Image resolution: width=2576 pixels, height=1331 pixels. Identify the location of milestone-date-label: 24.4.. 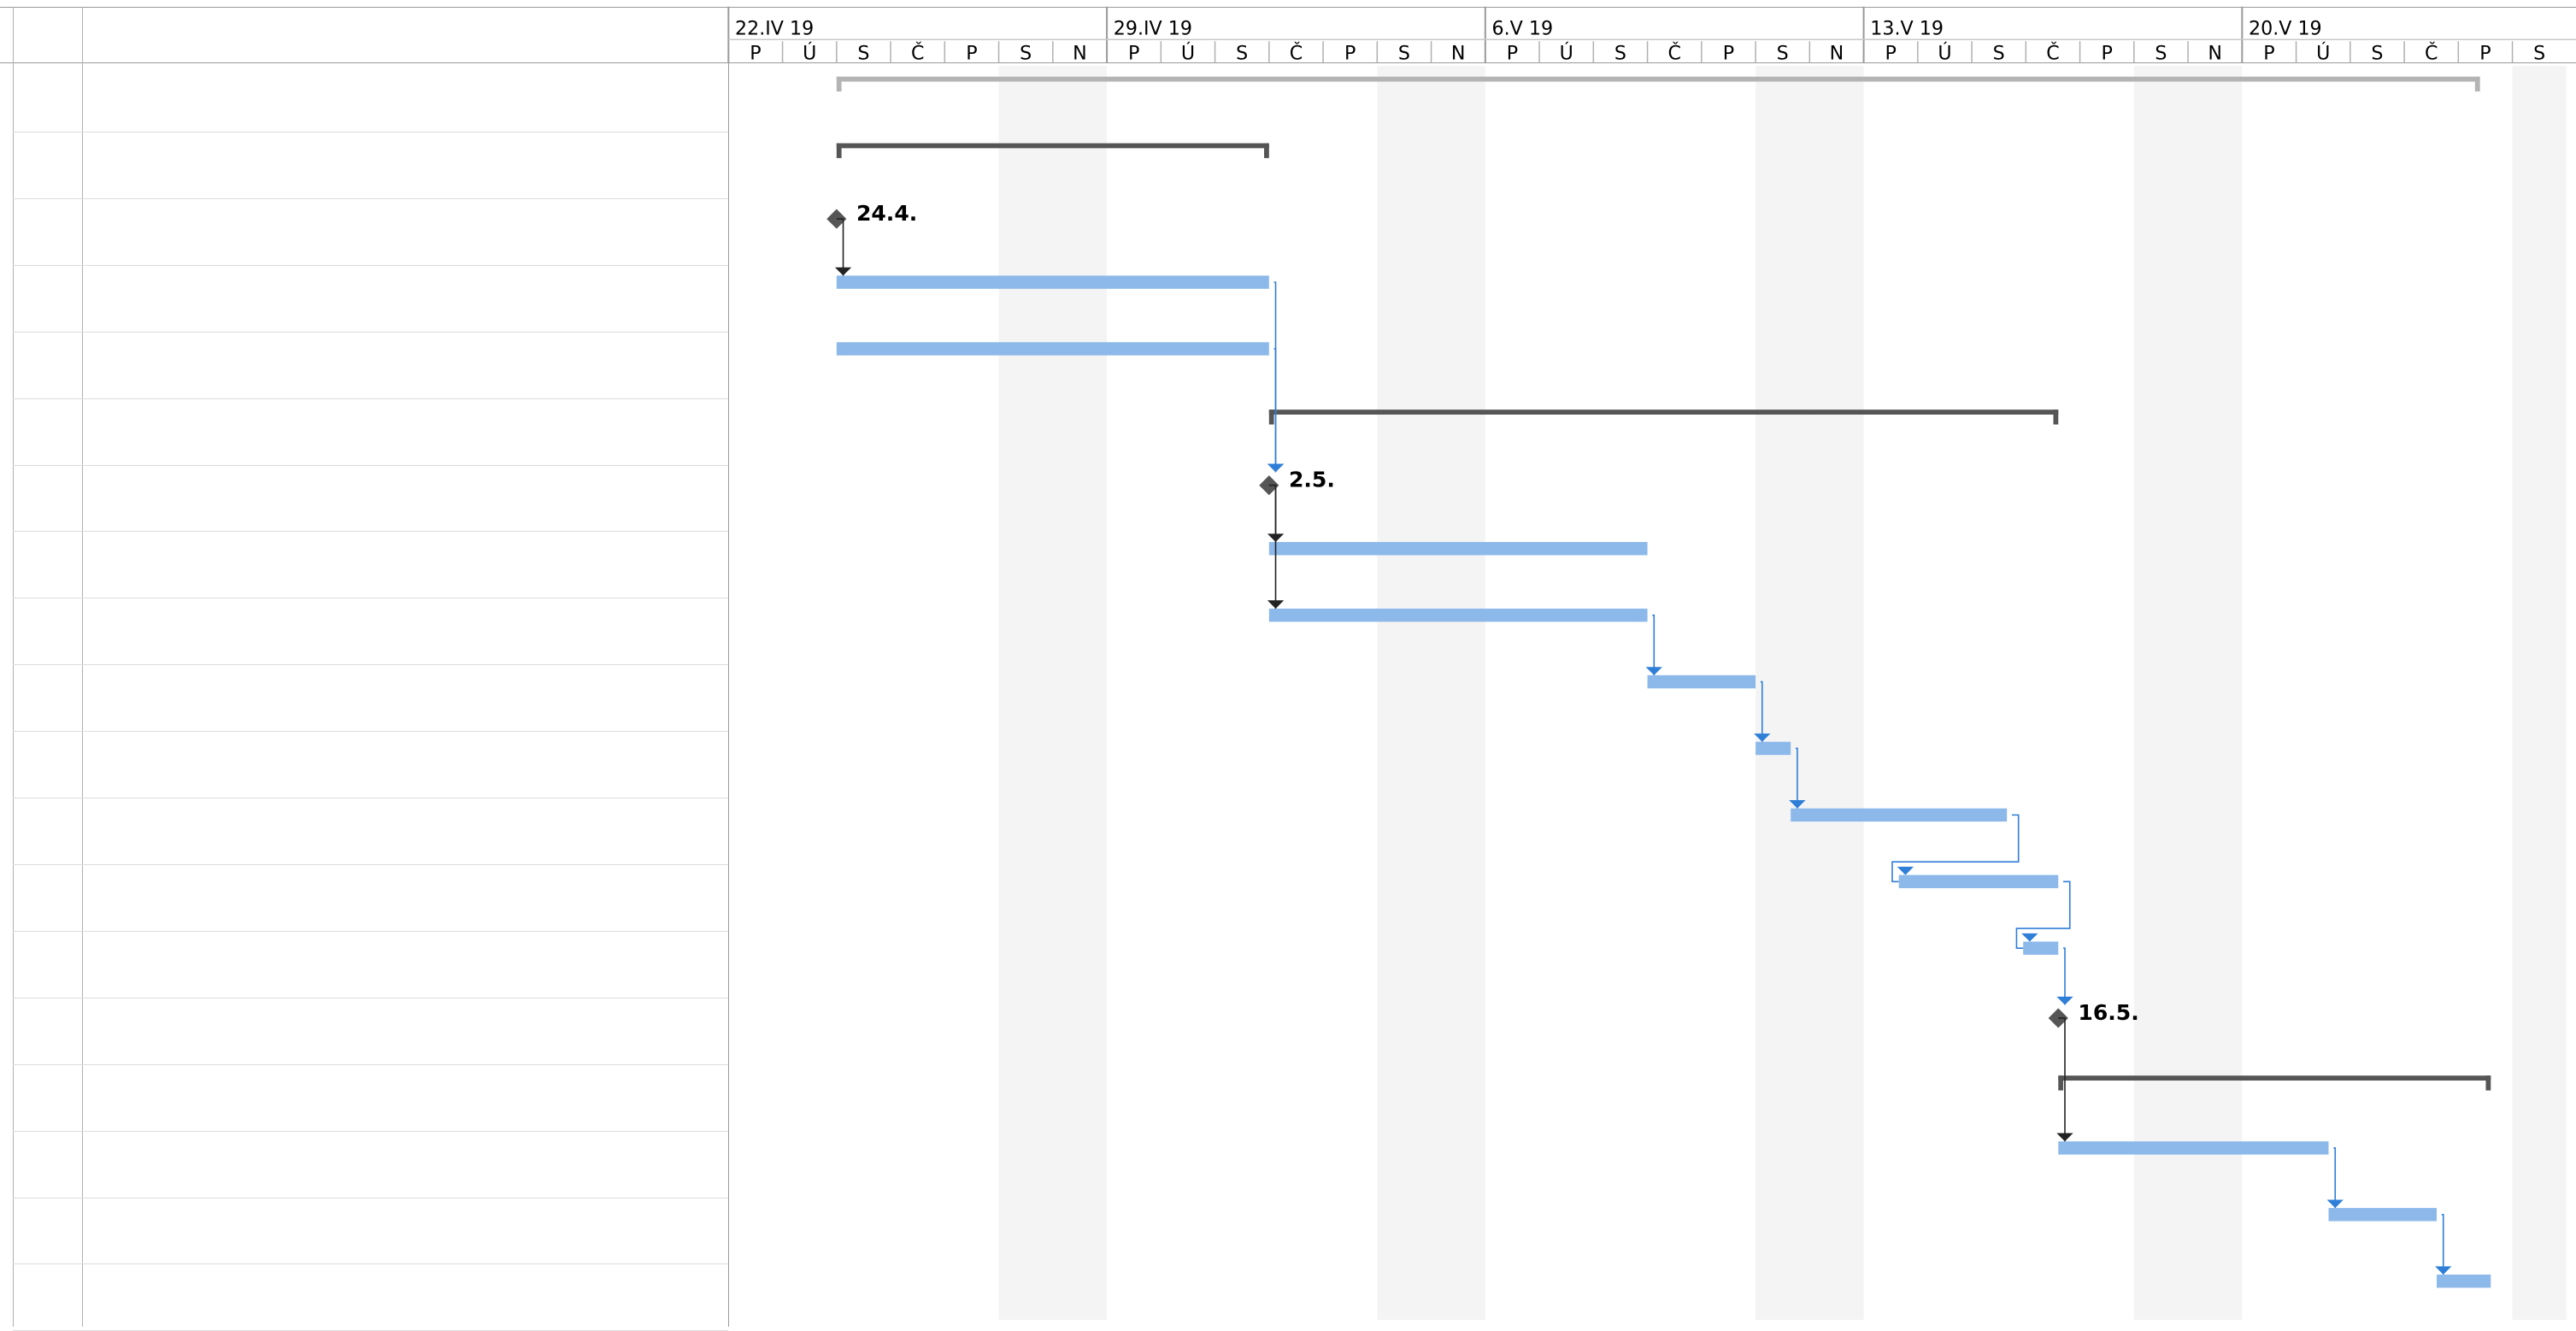
(886, 213).